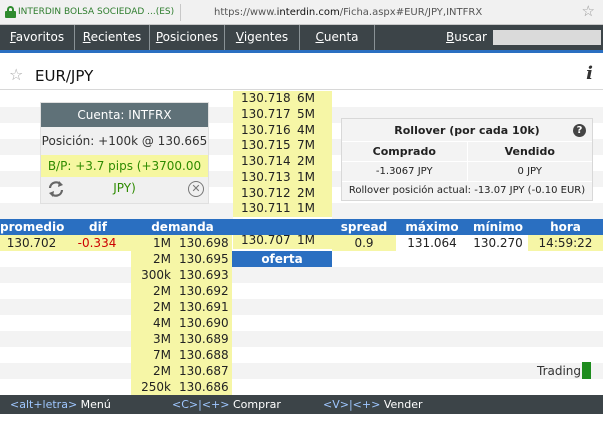 This screenshot has height=426, width=603. Describe the element at coordinates (181, 275) in the screenshot. I see `bid-ladder-row: 300k 130.693` at that location.